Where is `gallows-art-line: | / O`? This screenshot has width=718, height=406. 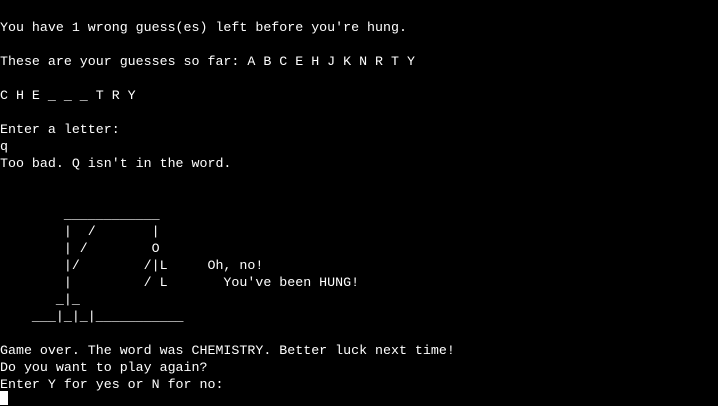
gallows-art-line: | / O is located at coordinates (80, 248).